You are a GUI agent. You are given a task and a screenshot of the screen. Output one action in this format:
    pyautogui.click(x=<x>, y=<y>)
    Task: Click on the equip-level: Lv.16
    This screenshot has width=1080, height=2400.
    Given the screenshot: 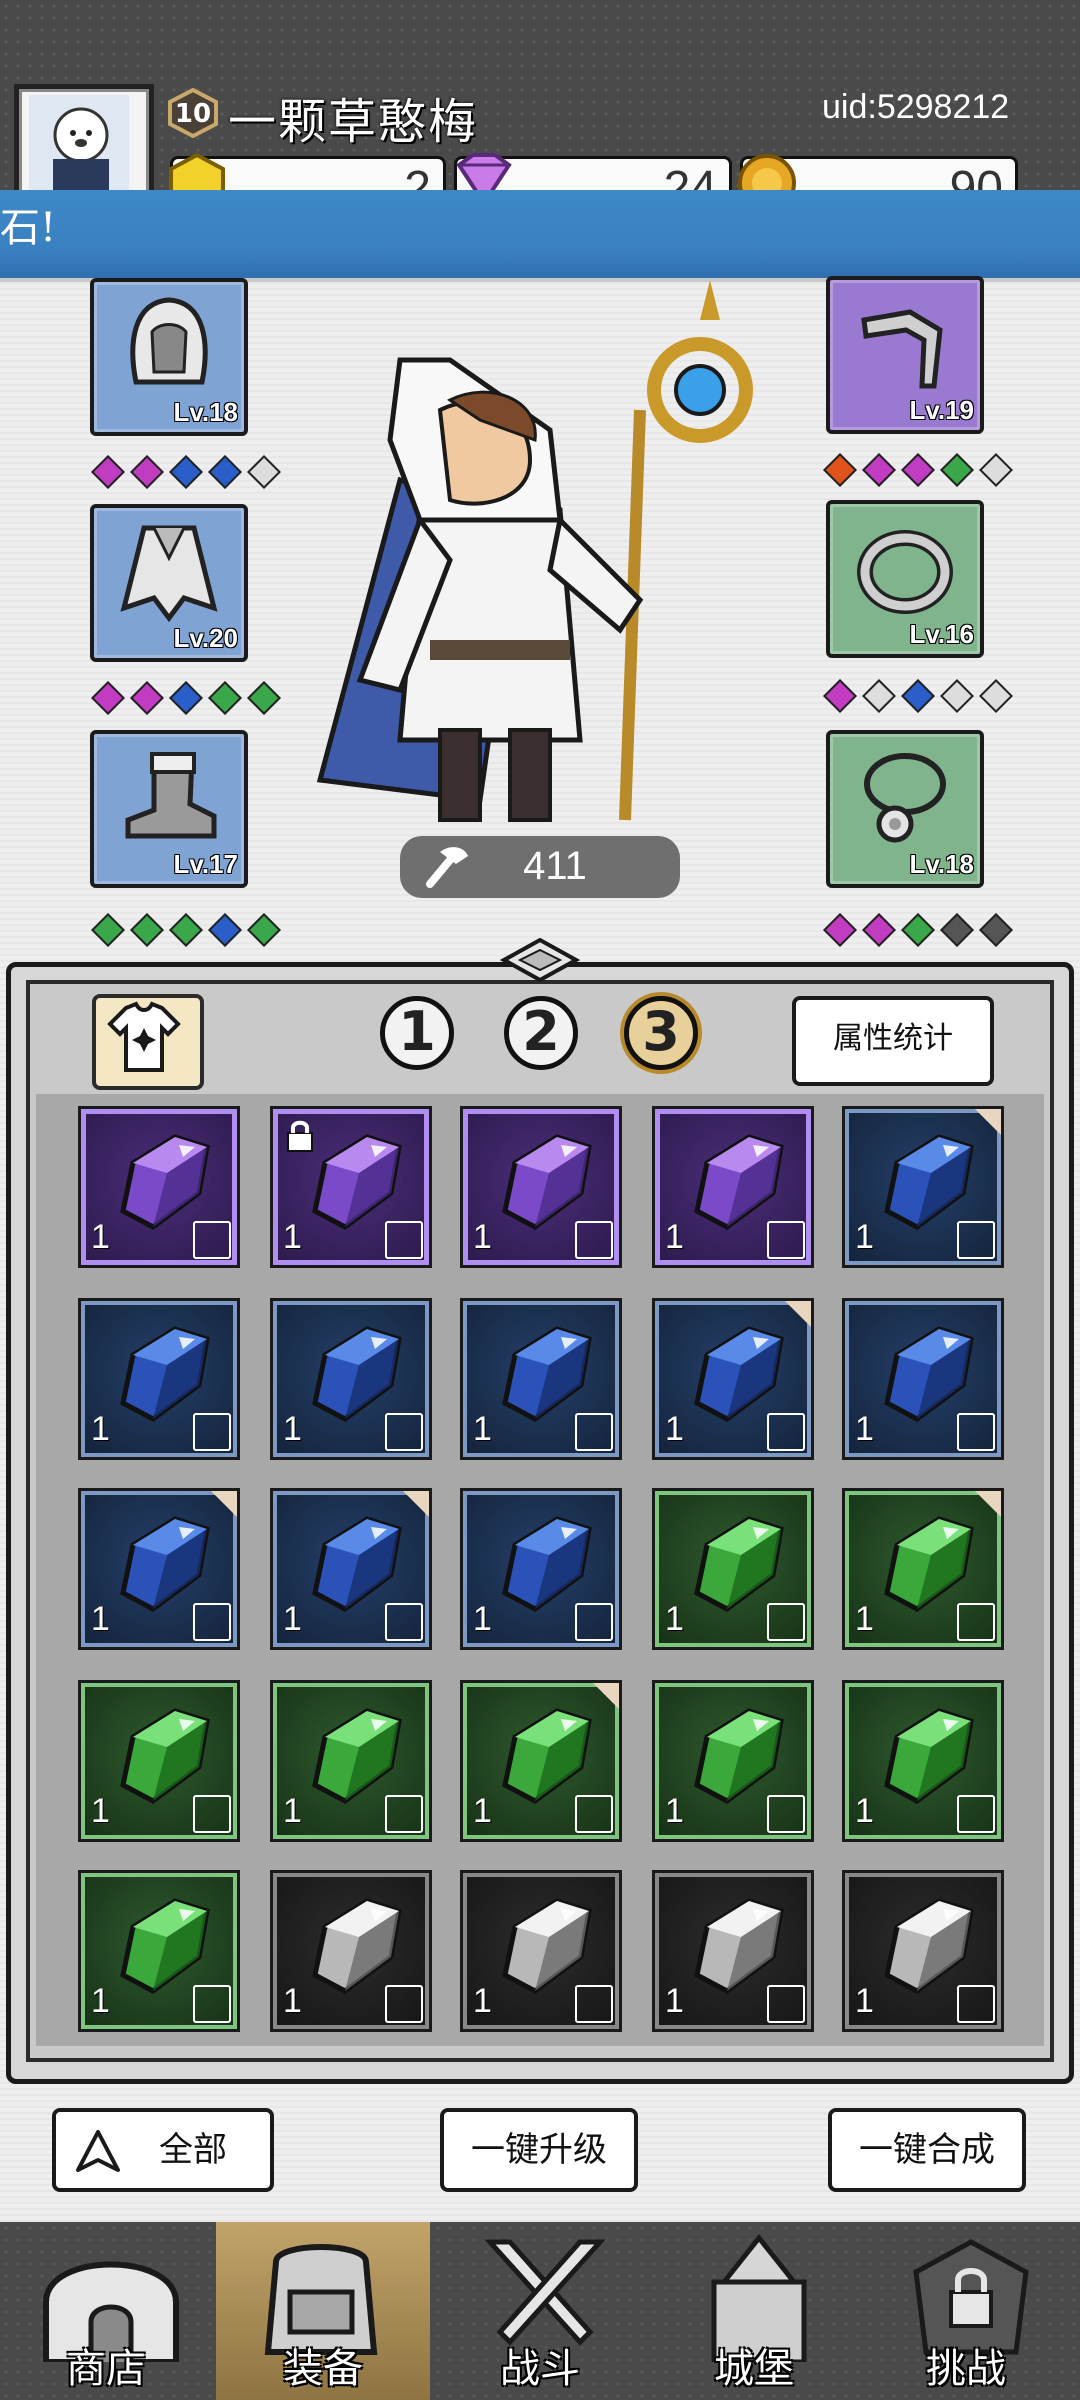 What is the action you would take?
    pyautogui.click(x=941, y=634)
    